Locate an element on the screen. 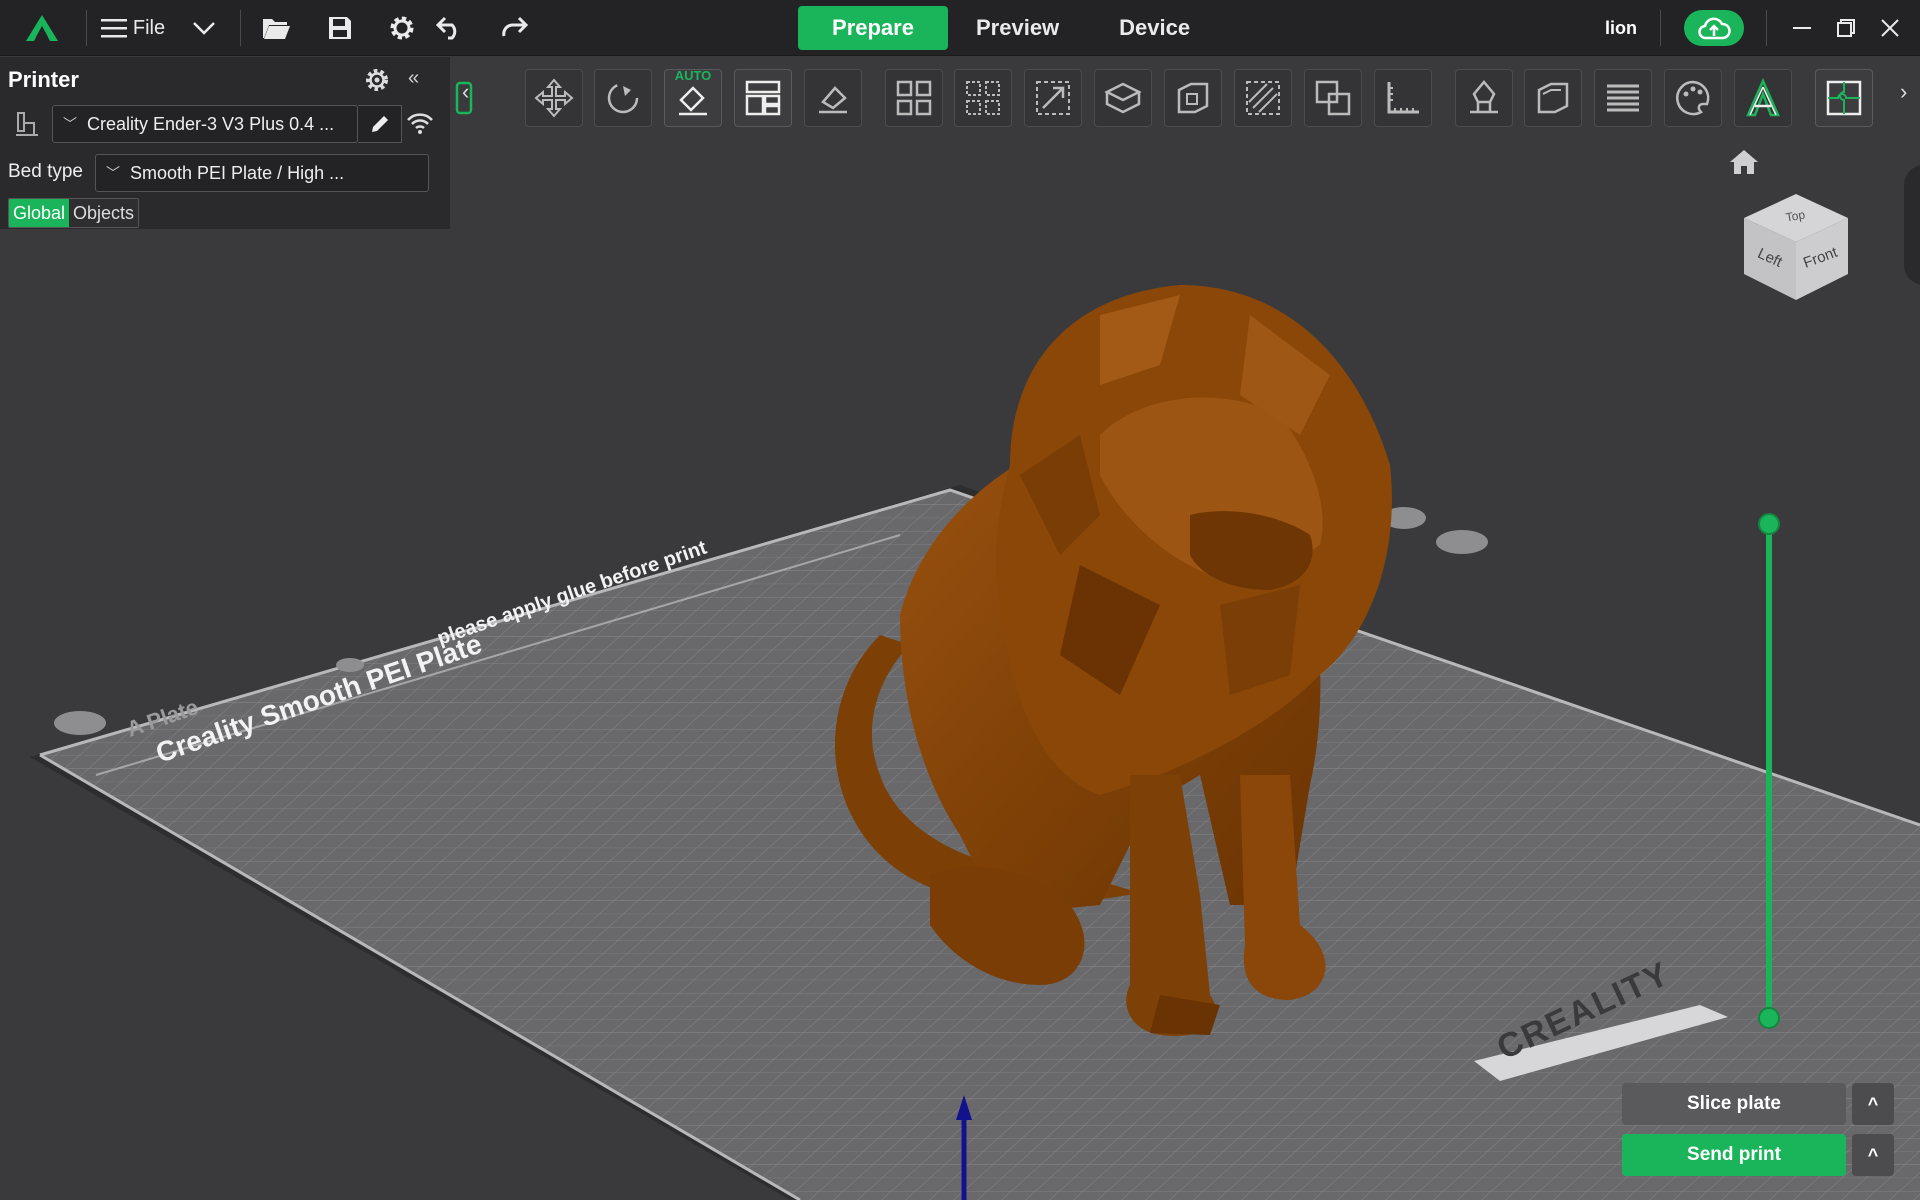 The width and height of the screenshot is (1920, 1200). tab-prepare: Prepare is located at coordinates (873, 28).